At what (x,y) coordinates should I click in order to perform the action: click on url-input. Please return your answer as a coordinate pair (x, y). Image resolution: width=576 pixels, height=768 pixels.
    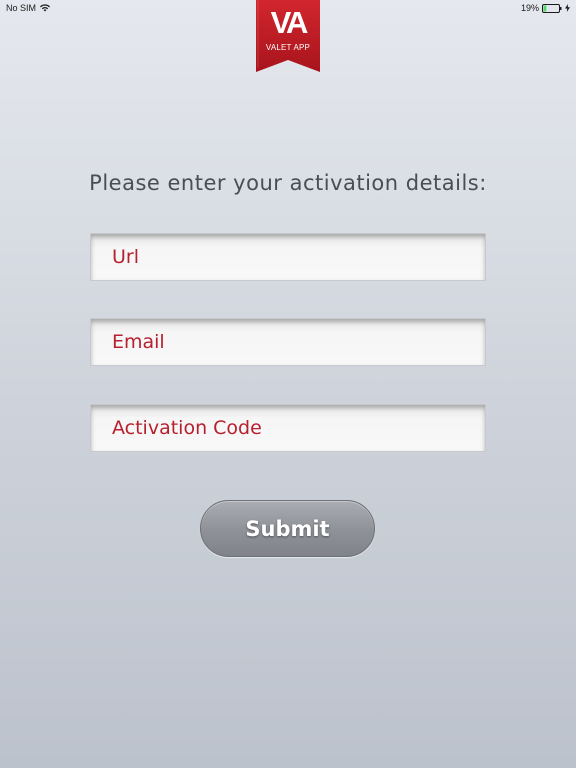
    Looking at the image, I should click on (288, 257).